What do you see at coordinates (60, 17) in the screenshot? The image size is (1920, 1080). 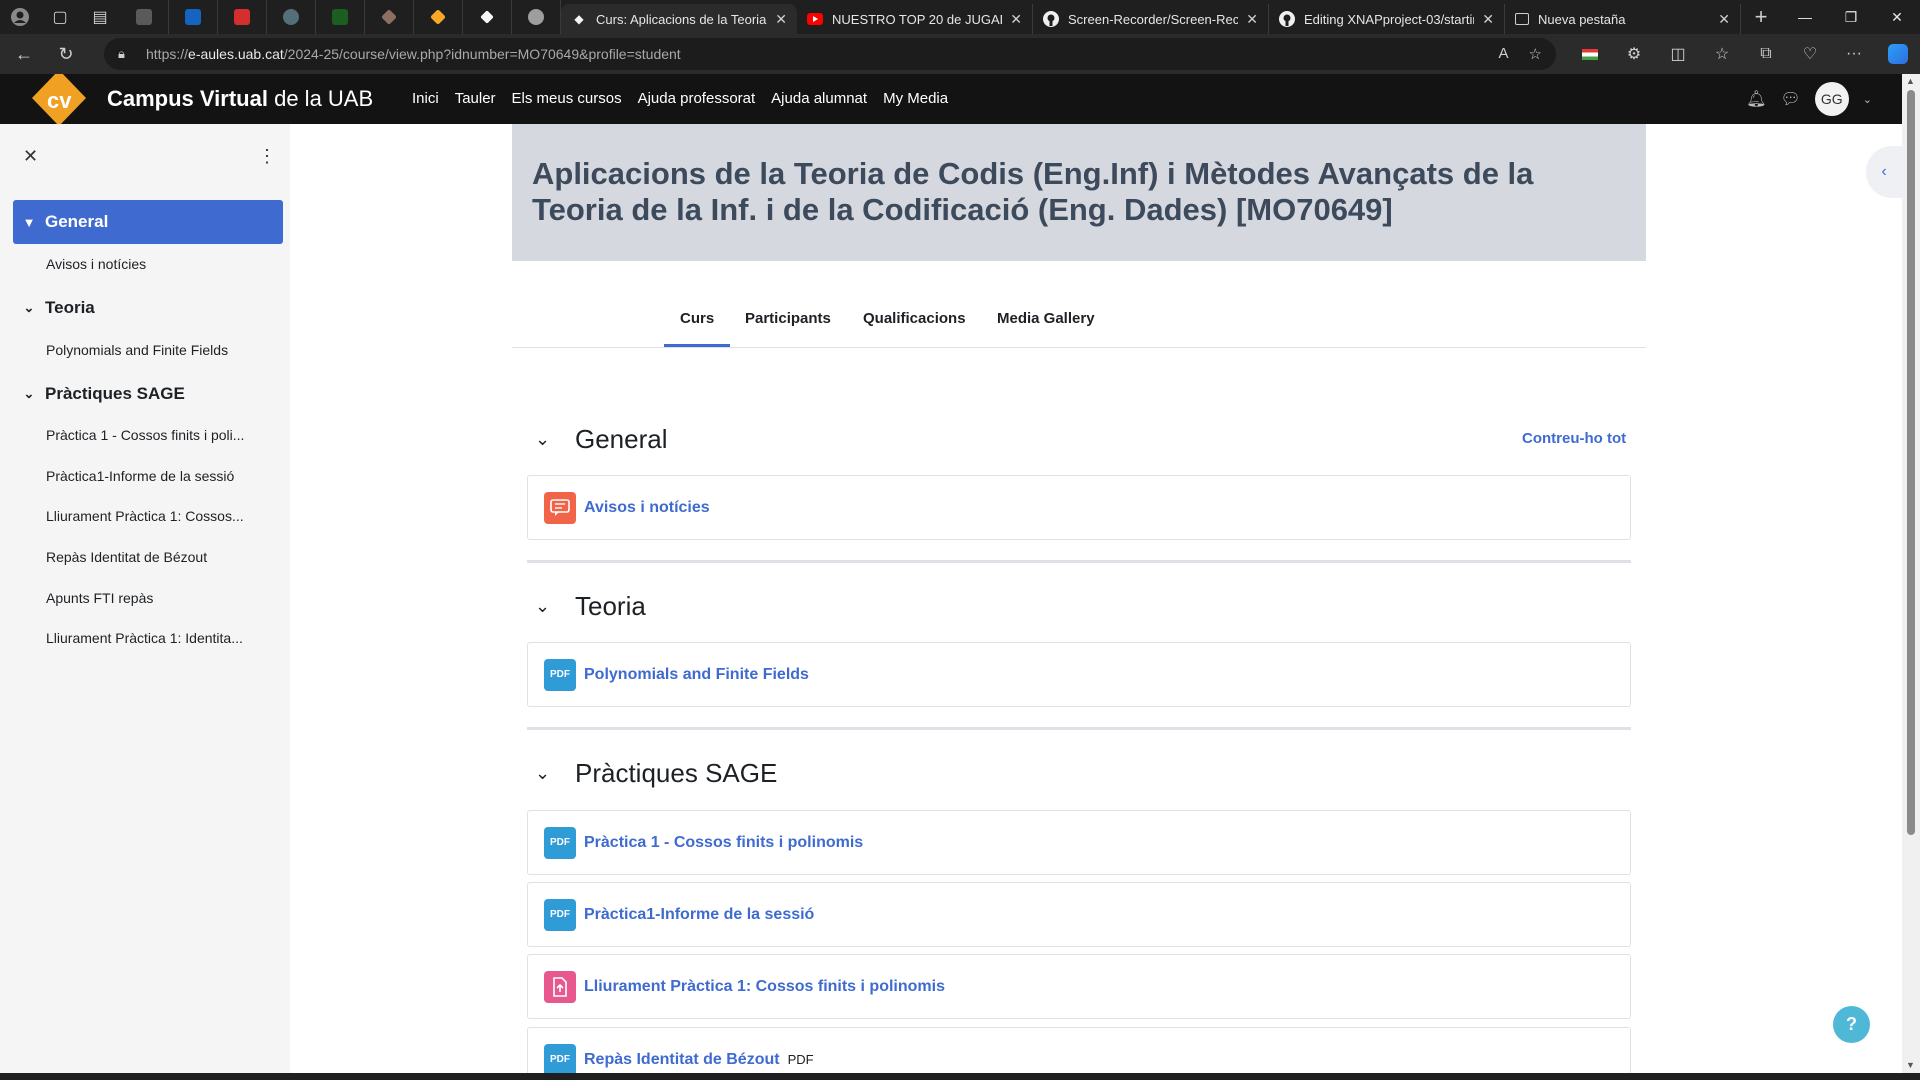 I see `workspaces-icon: ▢` at bounding box center [60, 17].